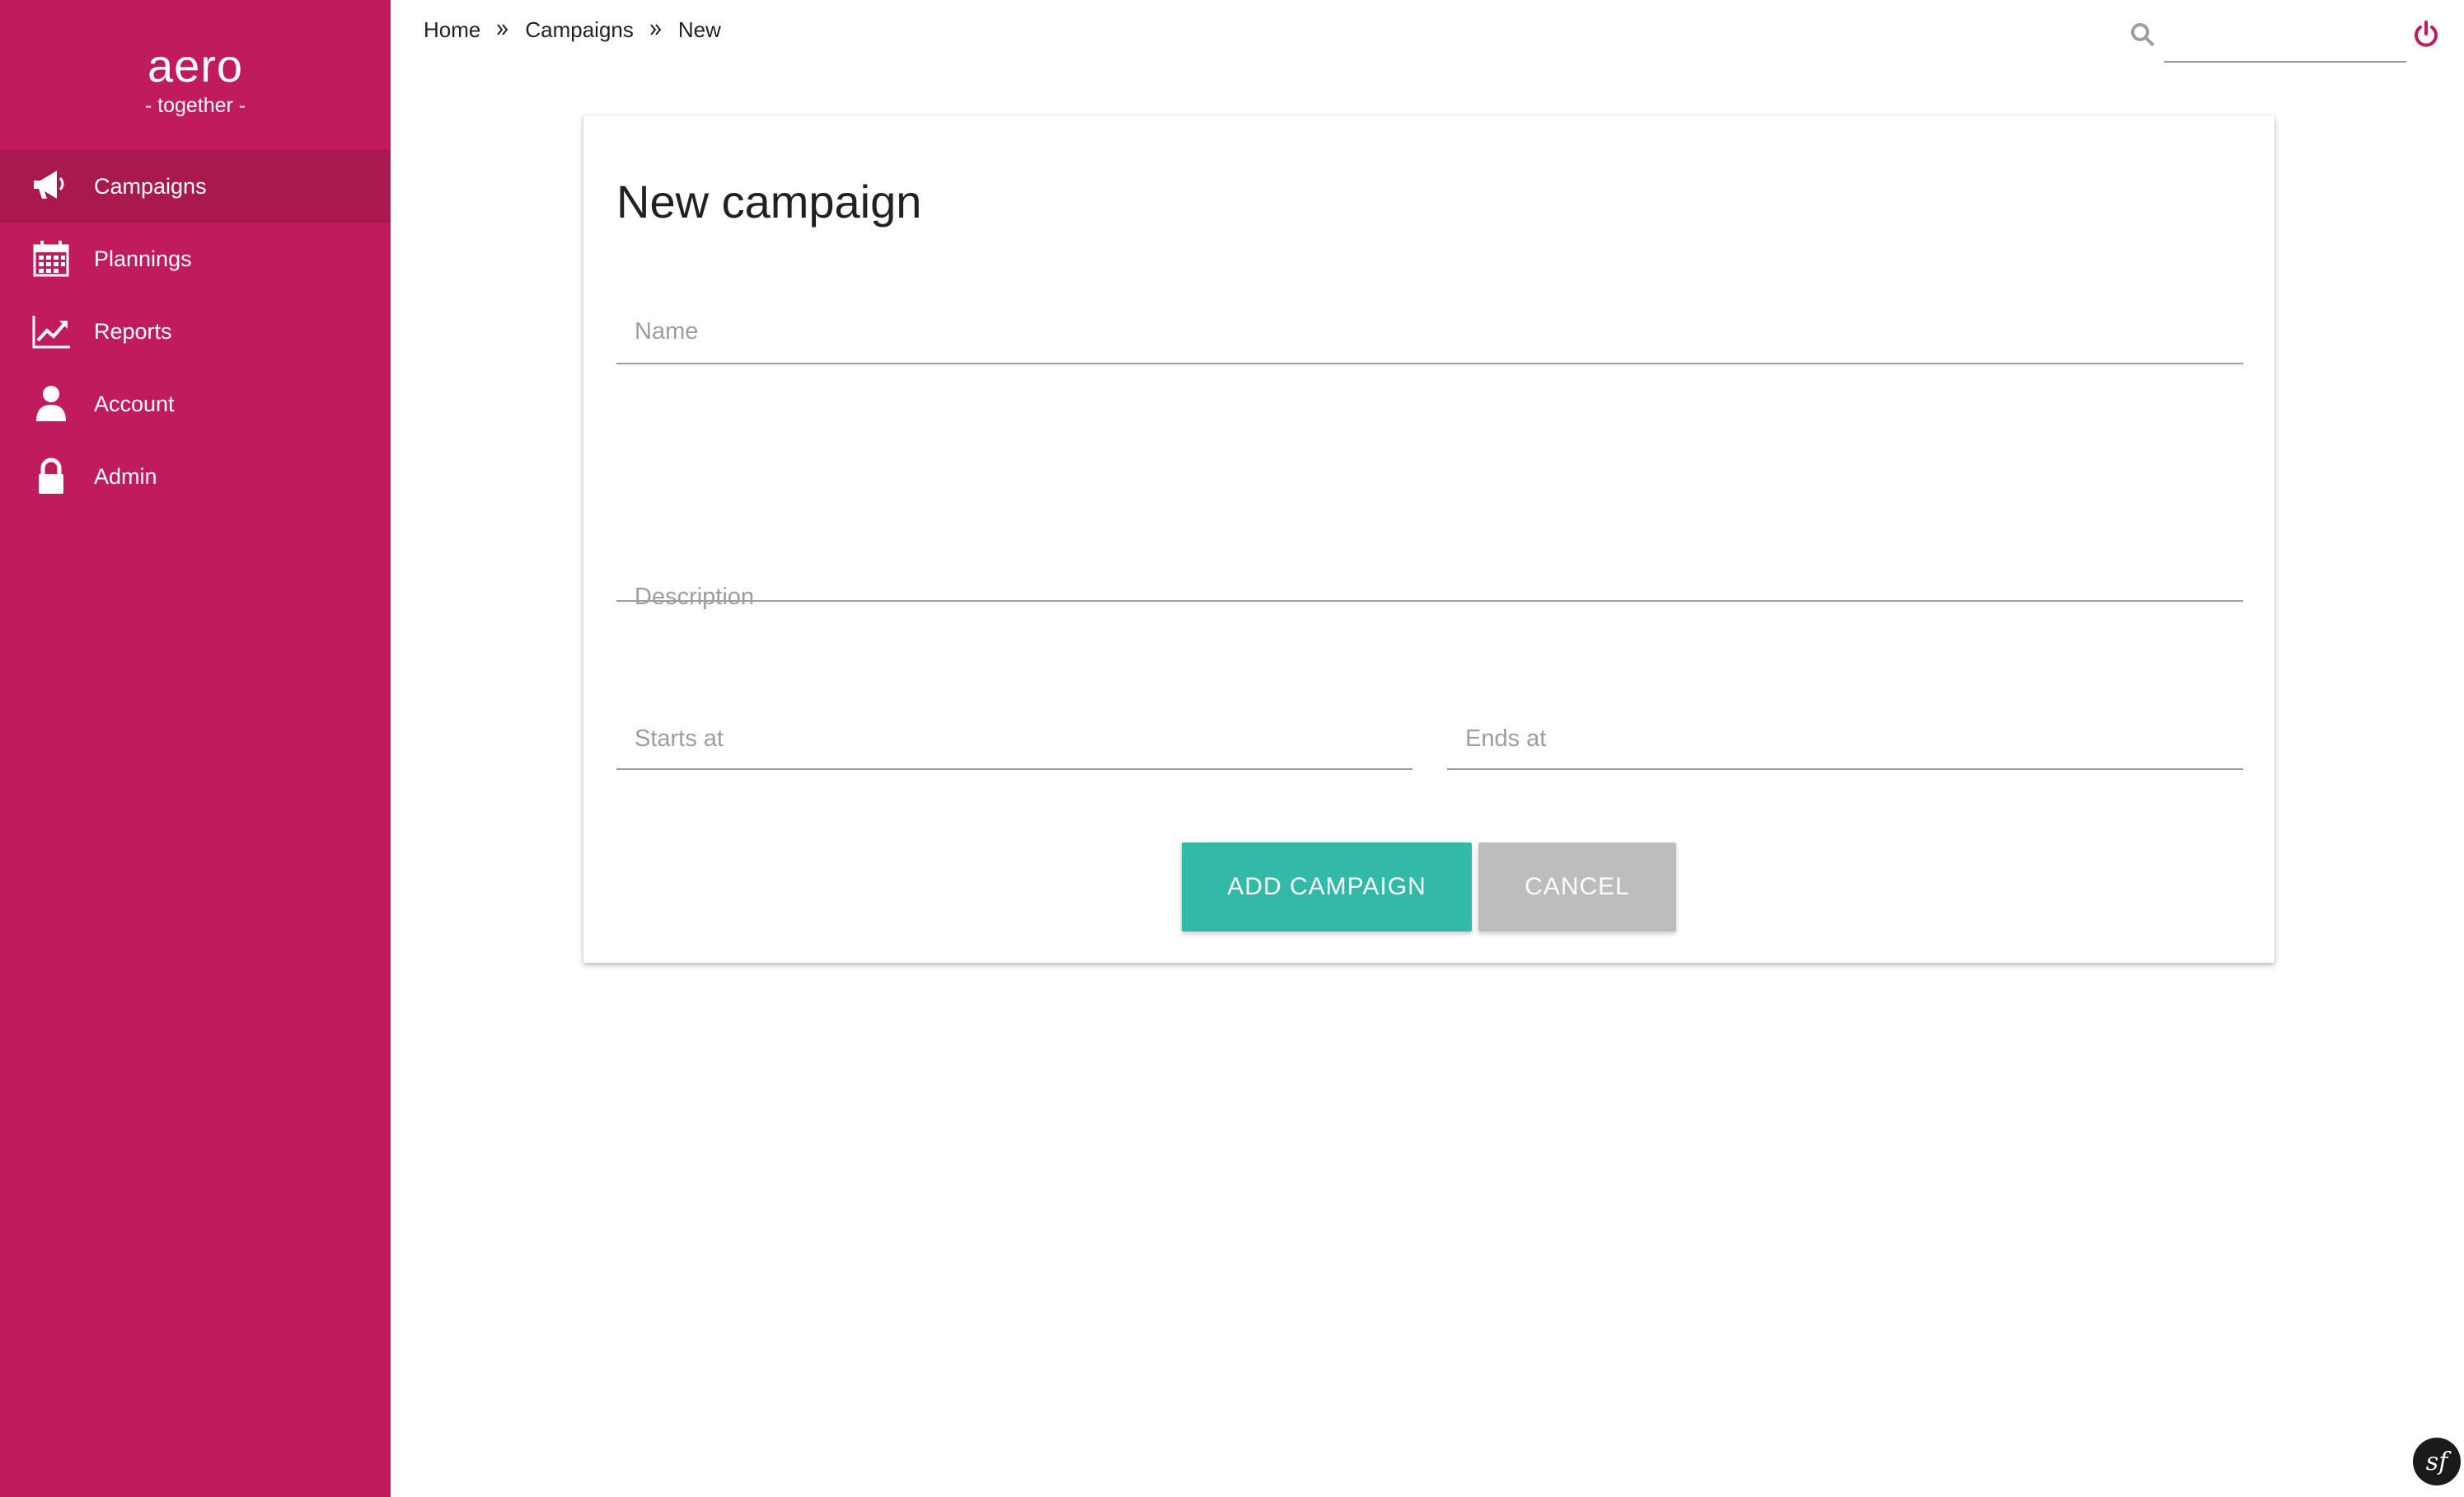 This screenshot has width=2464, height=1497. I want to click on starts-at-field: Starts at, so click(1014, 731).